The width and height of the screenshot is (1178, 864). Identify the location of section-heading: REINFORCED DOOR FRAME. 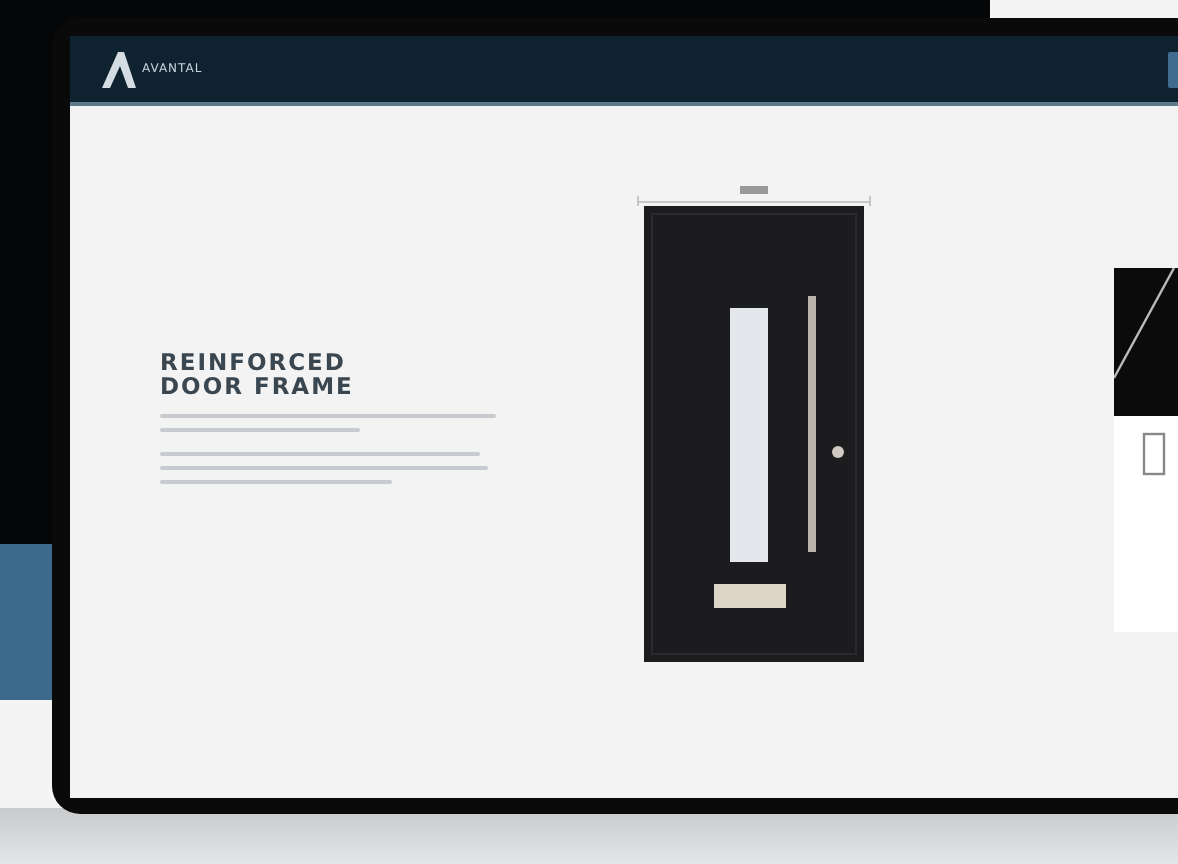
(258, 374).